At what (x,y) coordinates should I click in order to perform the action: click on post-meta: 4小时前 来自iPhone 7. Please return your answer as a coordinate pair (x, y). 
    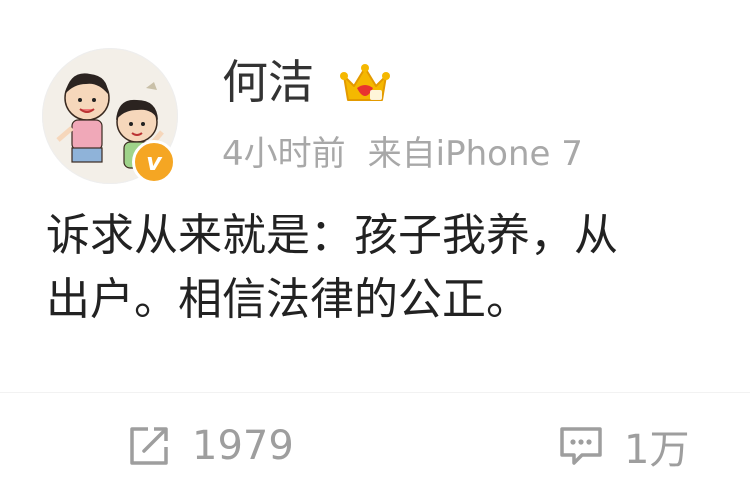
    Looking at the image, I should click on (402, 154).